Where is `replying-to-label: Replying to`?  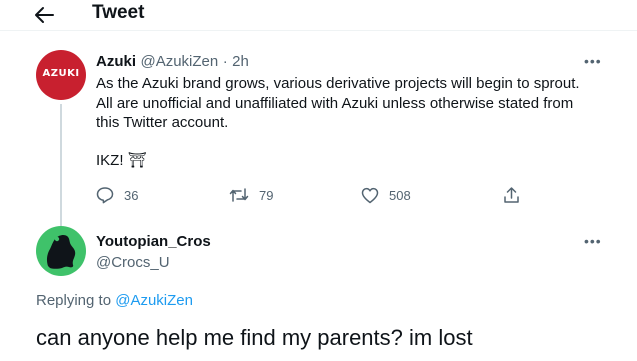
replying-to-label: Replying to is located at coordinates (74, 300).